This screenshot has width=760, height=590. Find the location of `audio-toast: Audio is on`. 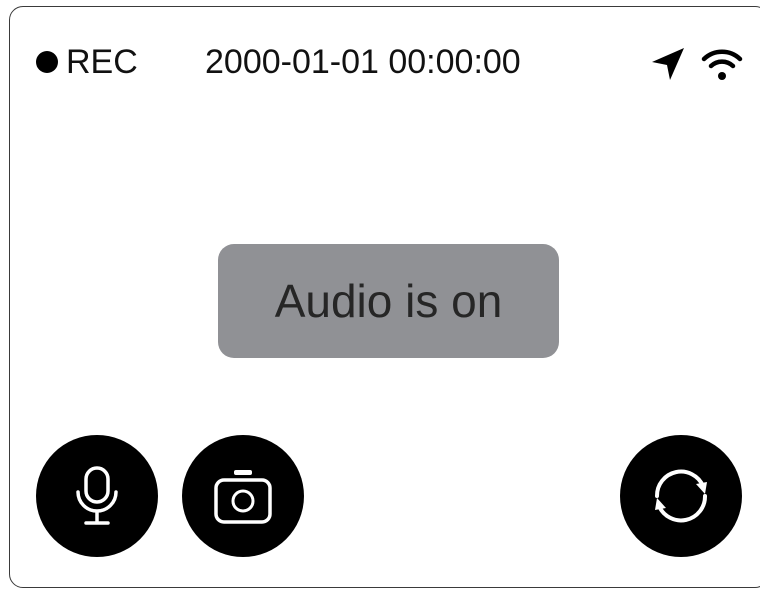

audio-toast: Audio is on is located at coordinates (388, 301).